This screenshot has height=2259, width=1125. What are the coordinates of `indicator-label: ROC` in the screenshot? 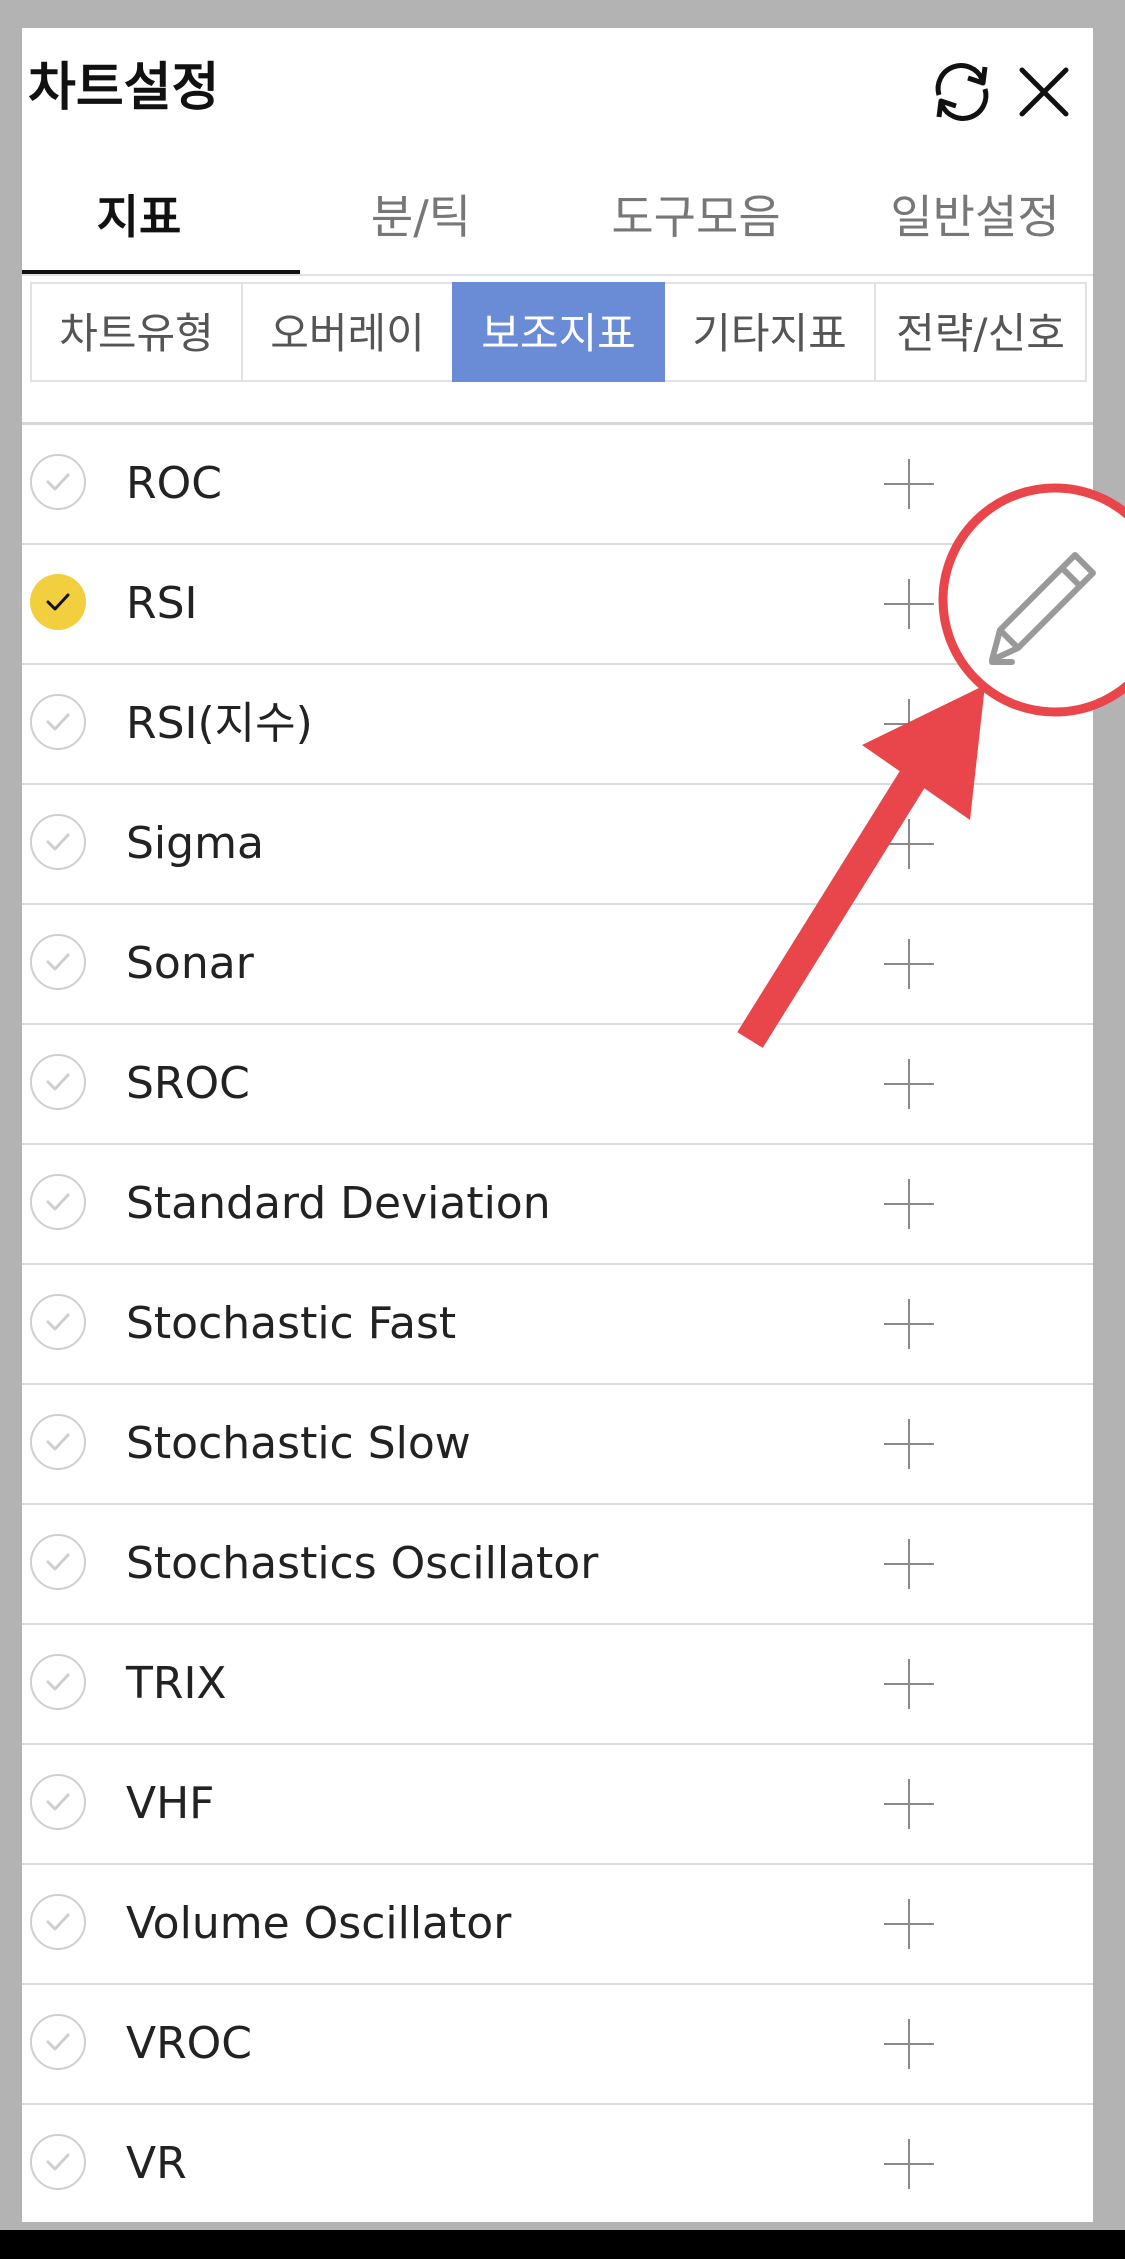 It's located at (174, 483).